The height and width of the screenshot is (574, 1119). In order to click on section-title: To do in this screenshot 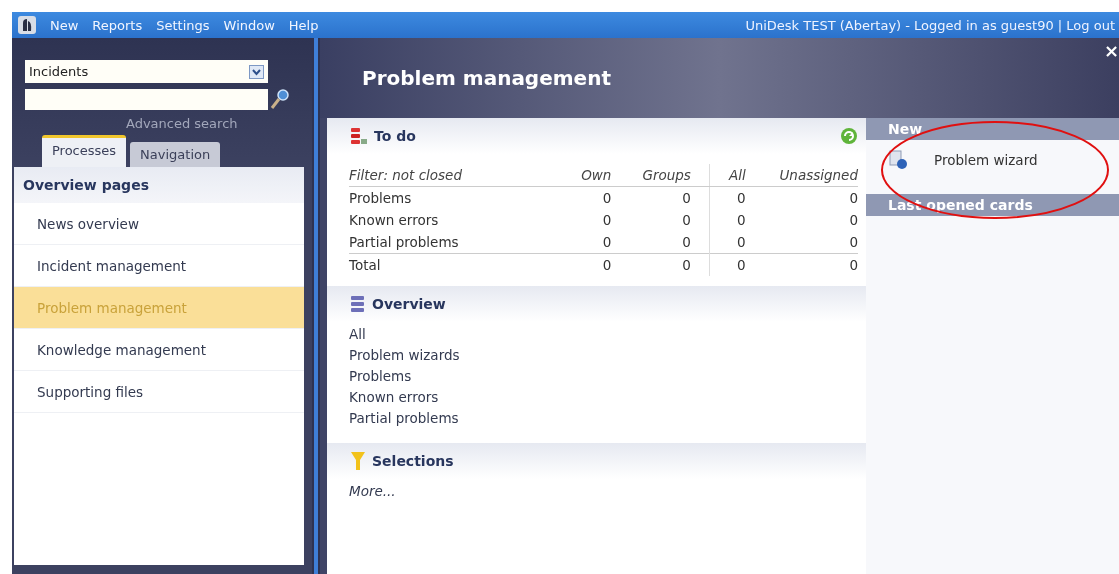, I will do `click(395, 136)`.